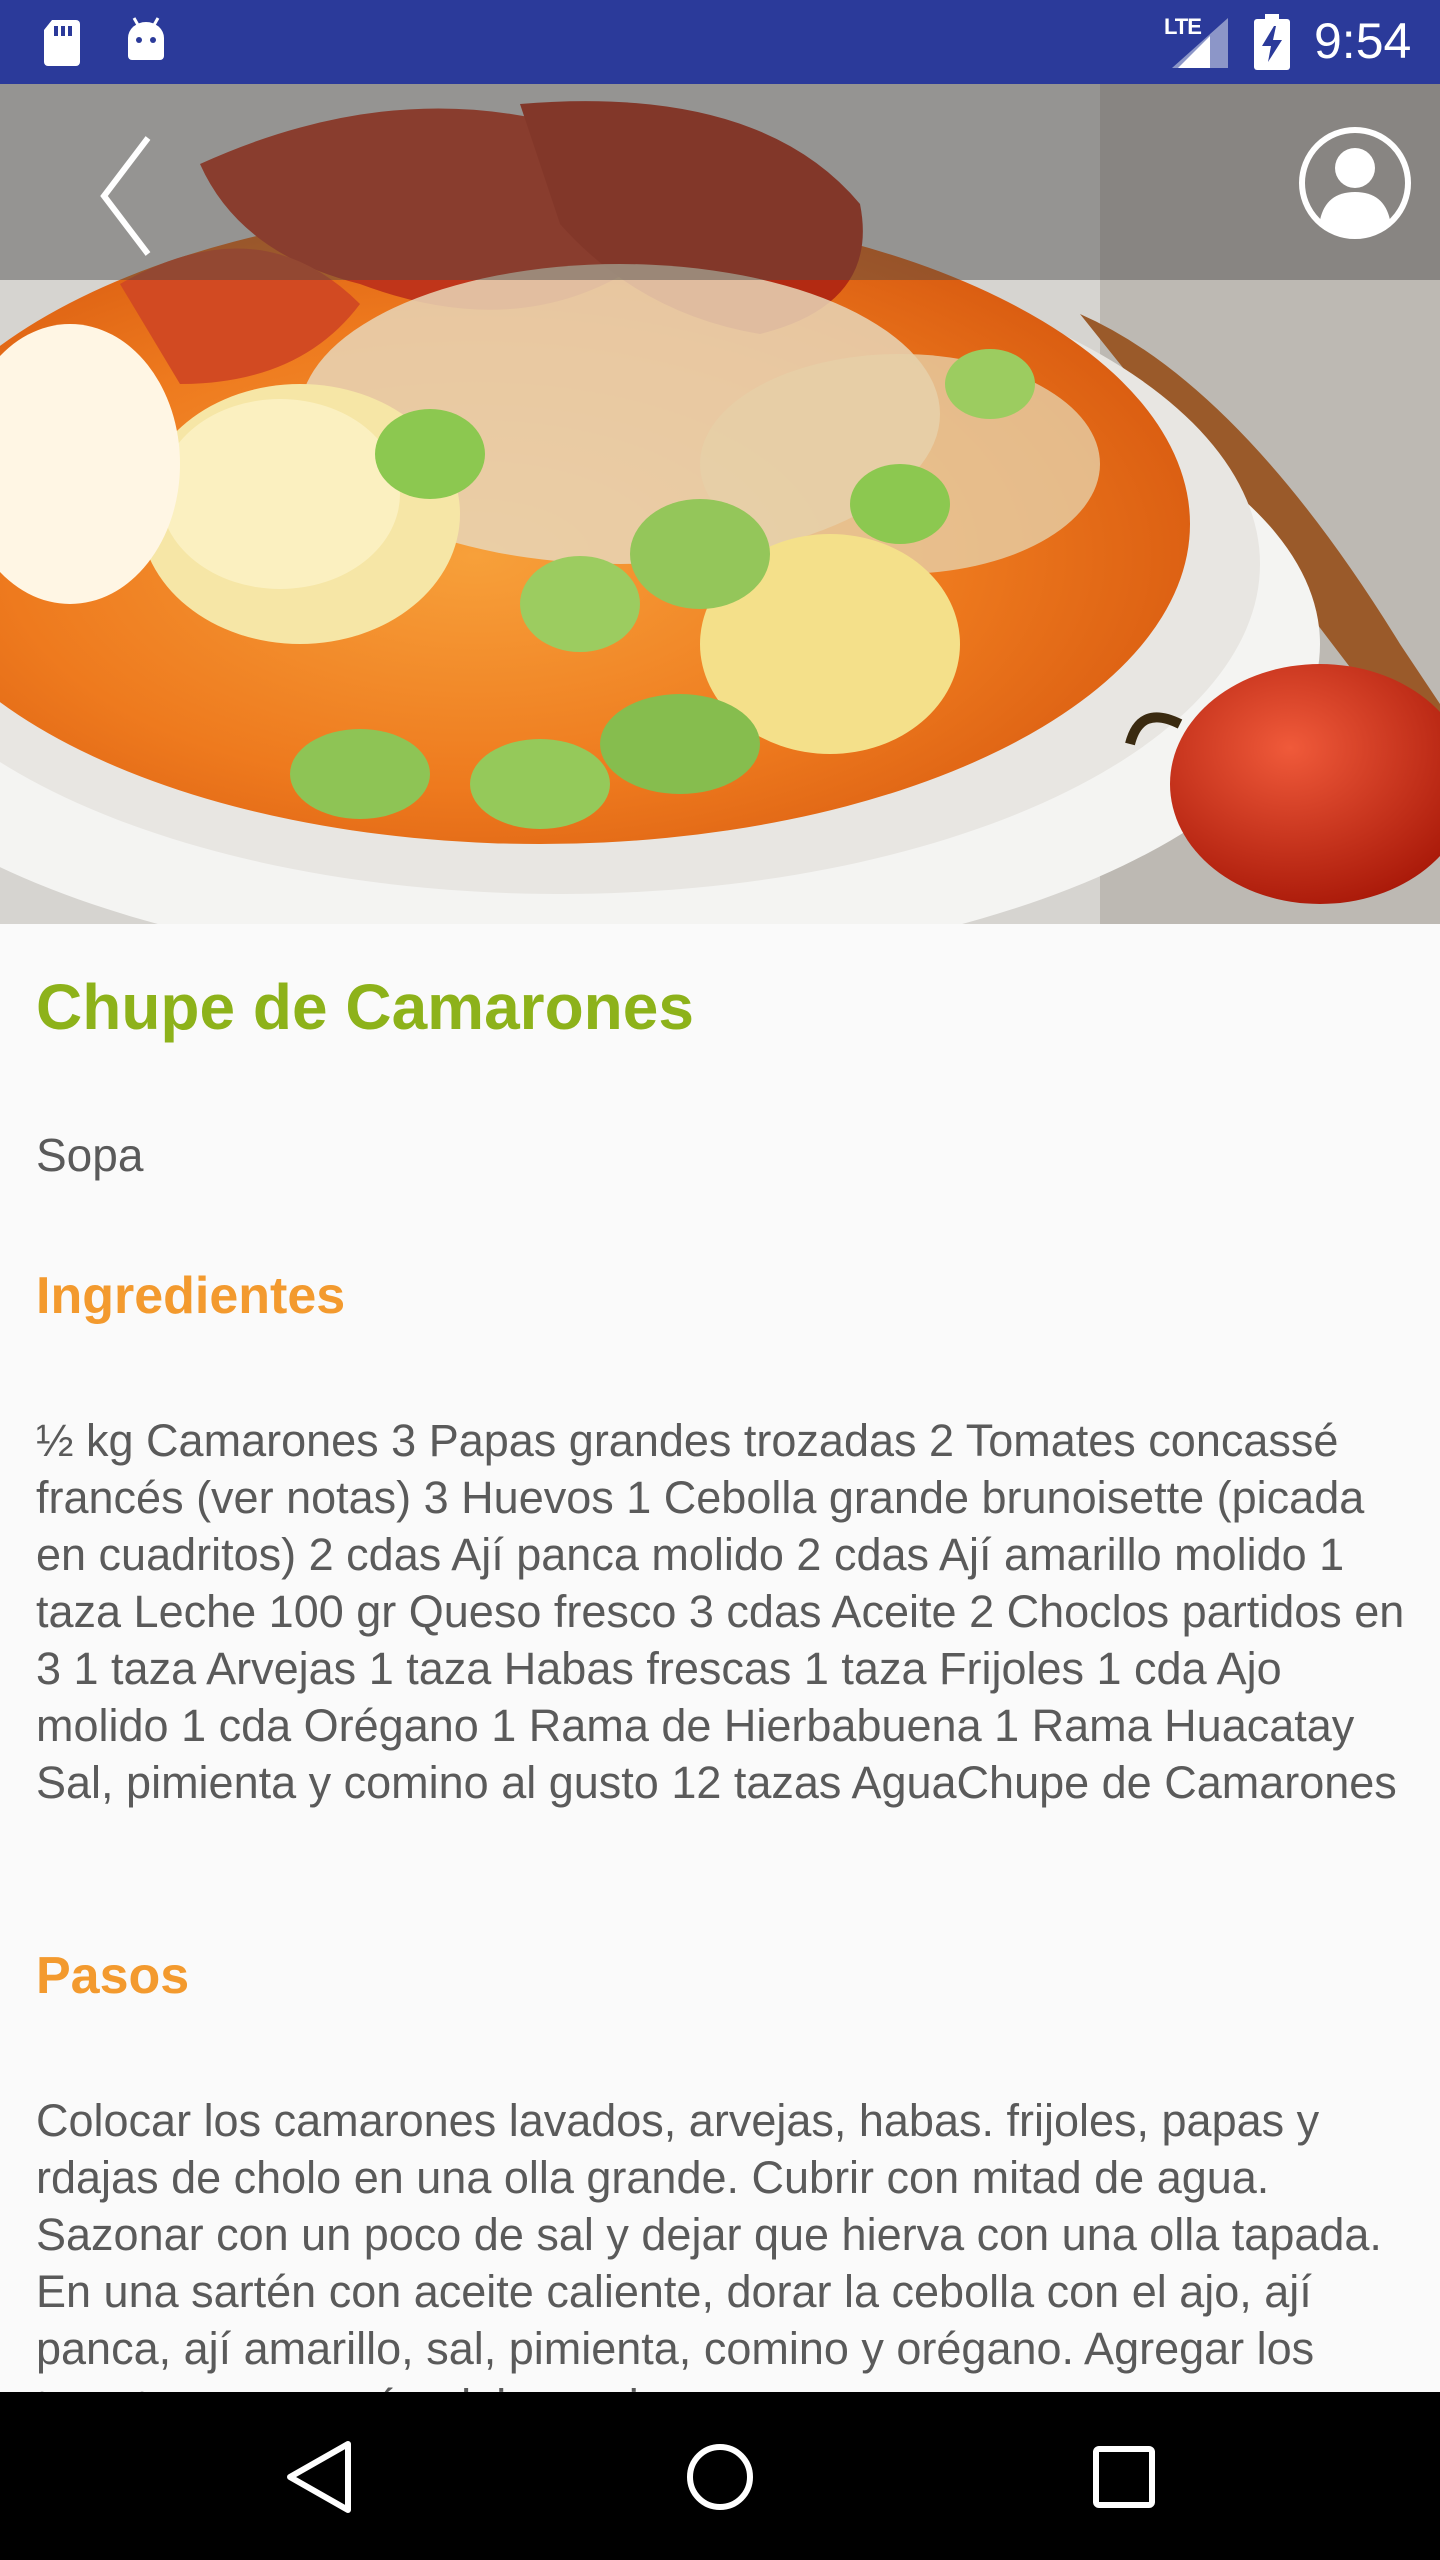  Describe the element at coordinates (720, 42) in the screenshot. I see `status-bar: LTE 9:54` at that location.